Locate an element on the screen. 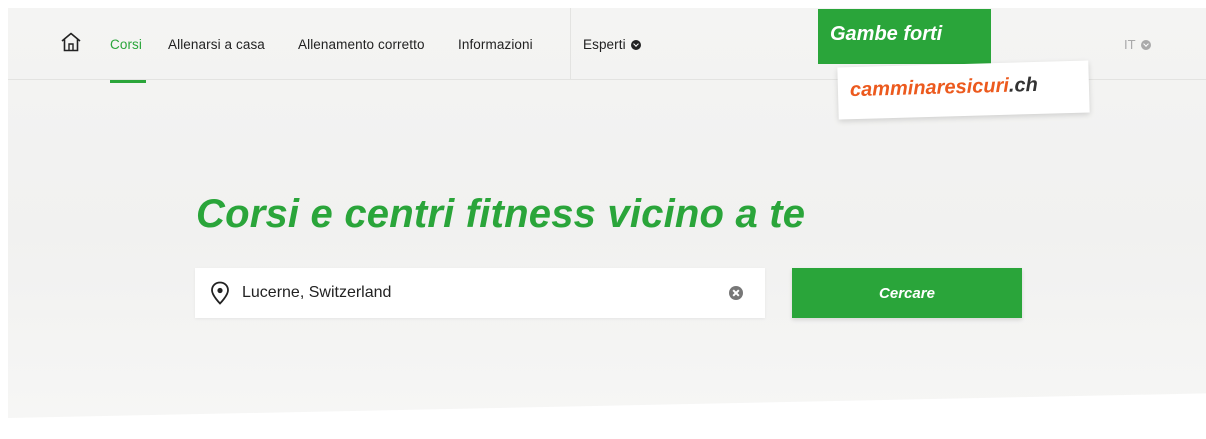  nav-item-corsi: Corsi is located at coordinates (126, 44).